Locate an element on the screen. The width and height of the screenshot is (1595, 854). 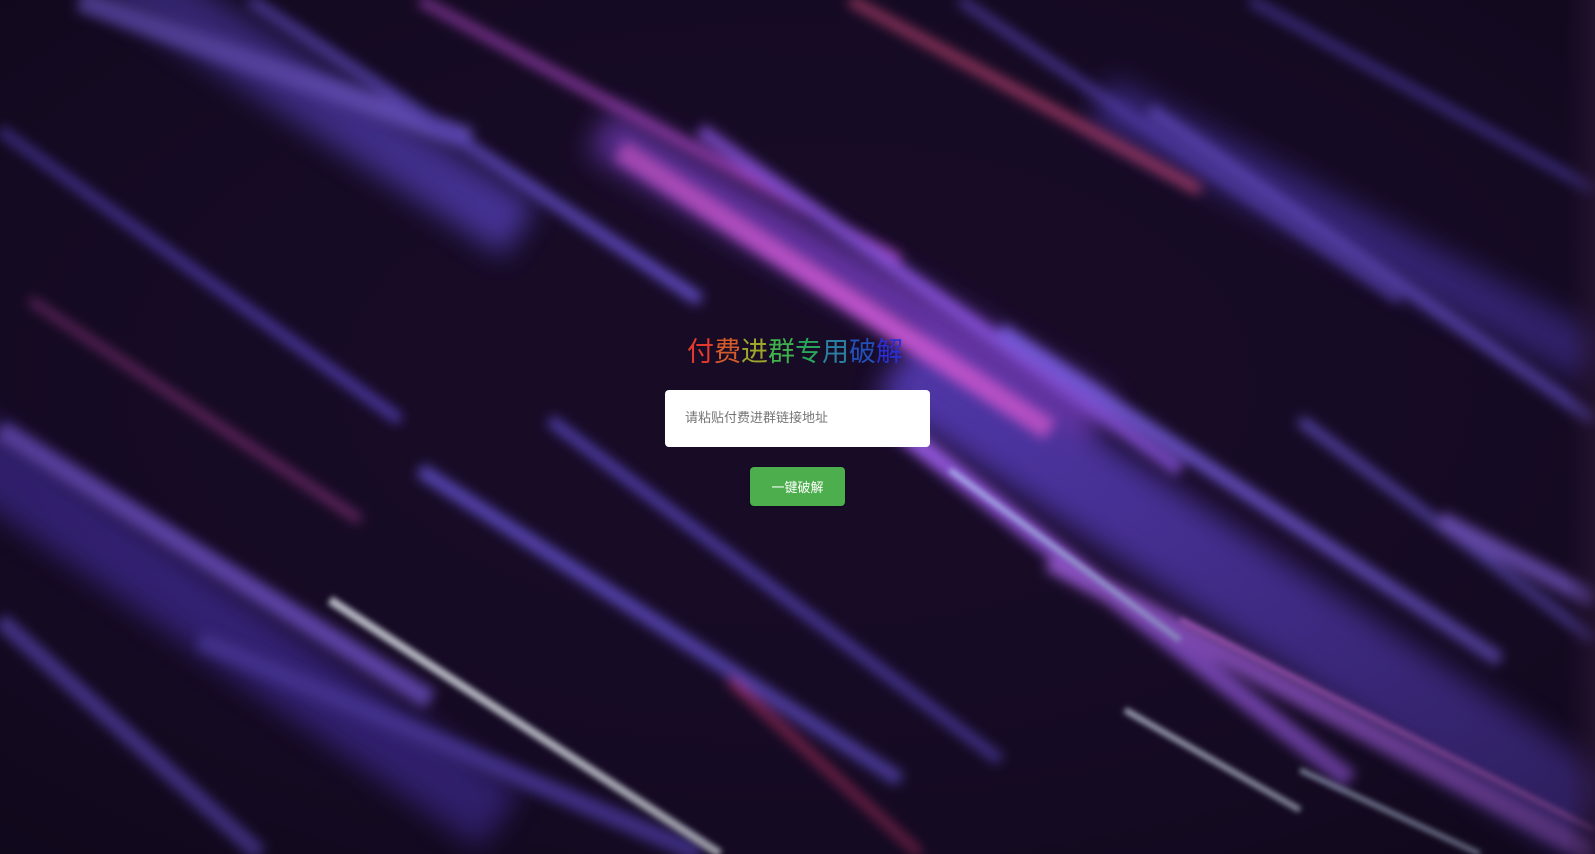
title-char: 用 is located at coordinates (835, 352).